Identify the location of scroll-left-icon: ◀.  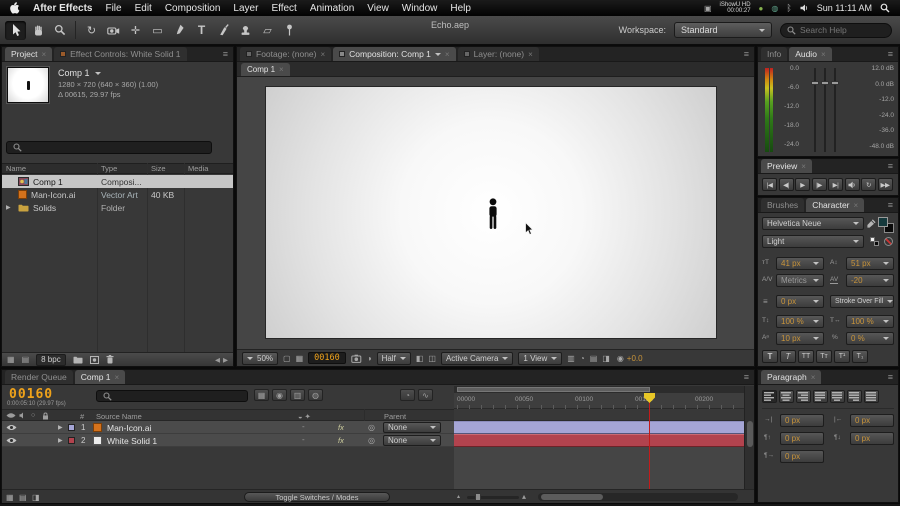
(217, 360).